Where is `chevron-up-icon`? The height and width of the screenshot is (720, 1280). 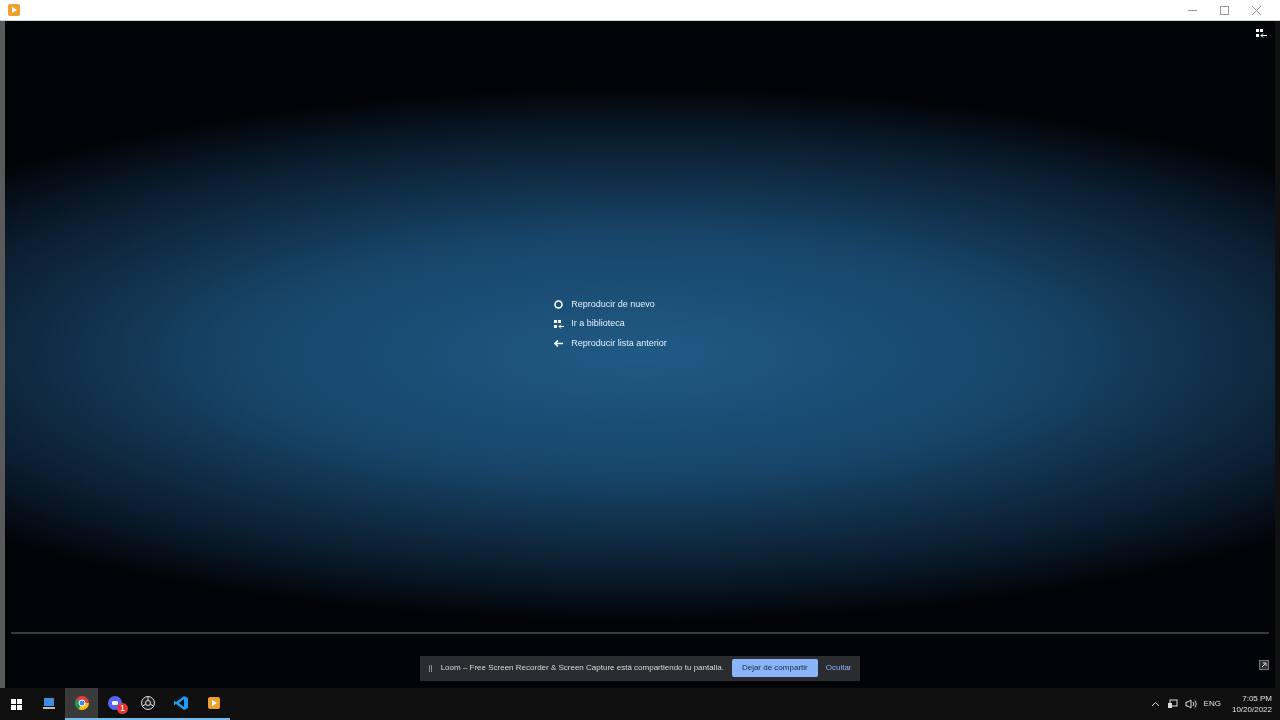
chevron-up-icon is located at coordinates (1155, 704).